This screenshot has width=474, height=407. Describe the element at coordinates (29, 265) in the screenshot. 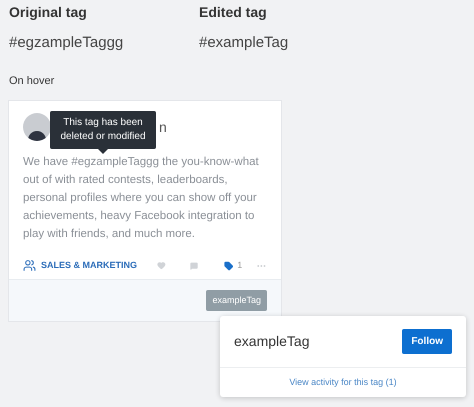

I see `people-icon` at that location.